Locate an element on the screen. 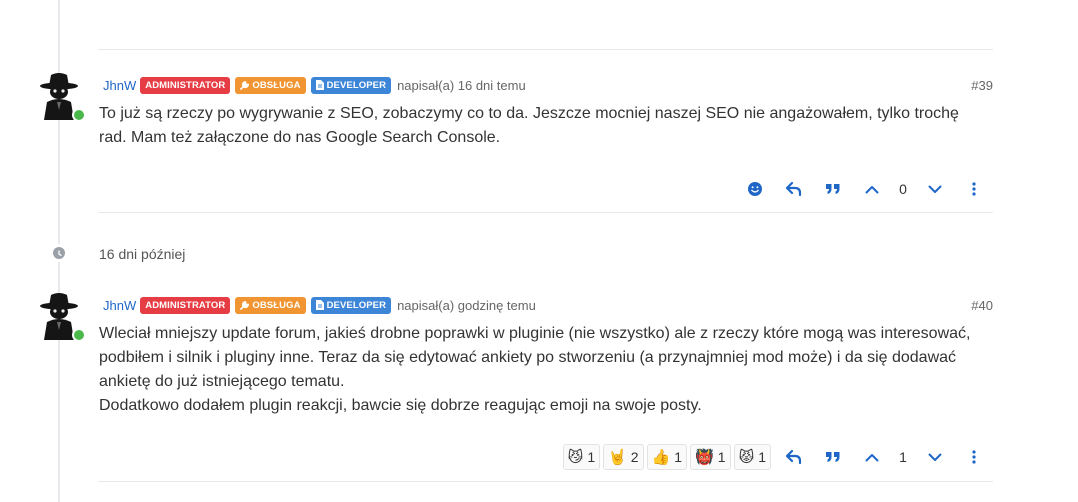 Image resolution: width=1078 pixels, height=502 pixels. reaction-pill: 👍 1 is located at coordinates (667, 457).